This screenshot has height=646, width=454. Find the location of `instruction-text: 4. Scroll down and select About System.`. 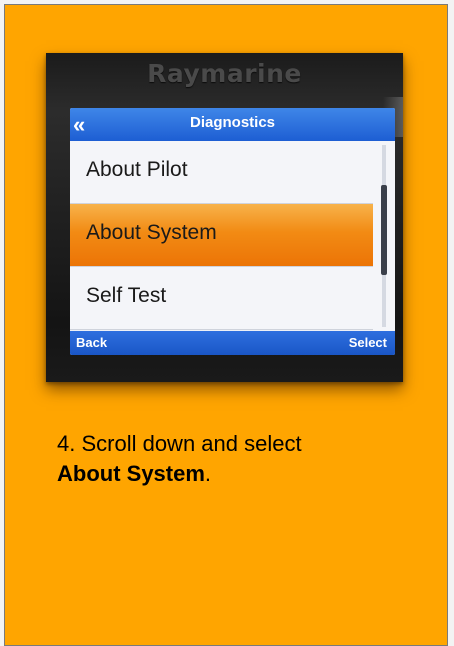

instruction-text: 4. Scroll down and select About System. is located at coordinates (237, 459).